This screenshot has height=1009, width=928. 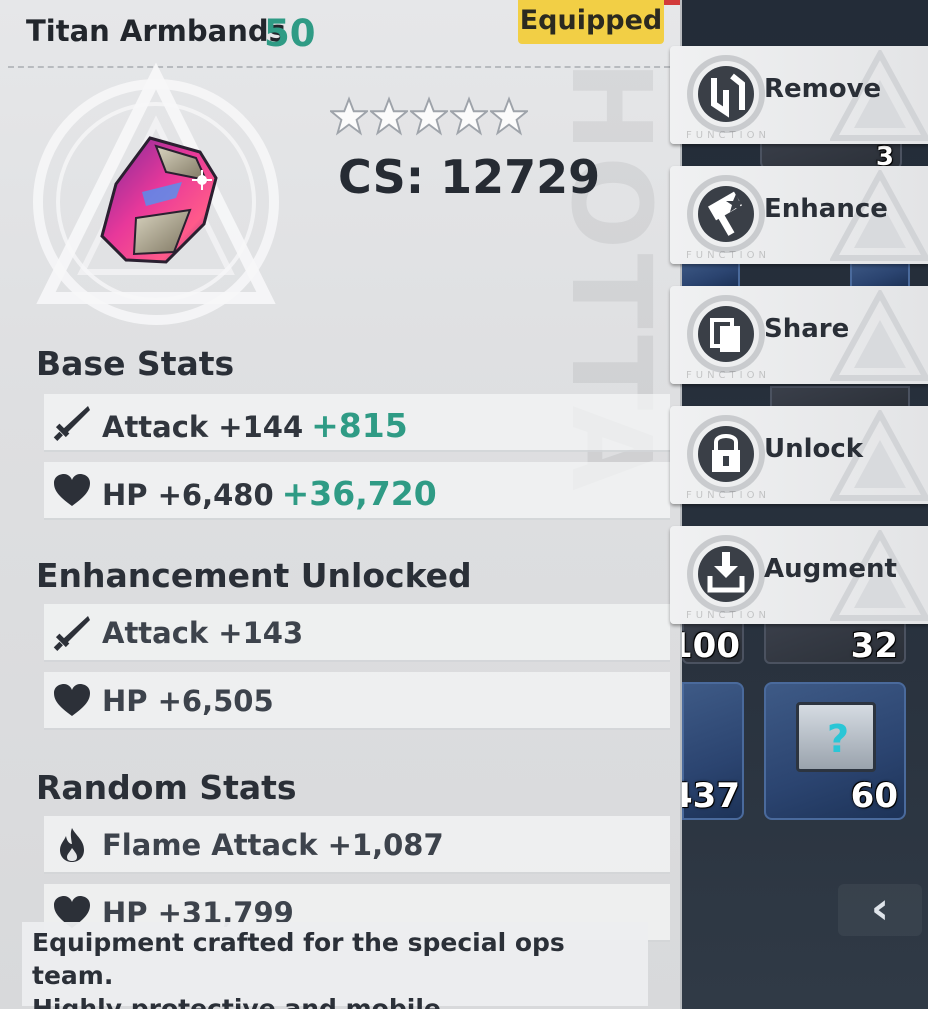 I want to click on share-icon, so click(x=726, y=334).